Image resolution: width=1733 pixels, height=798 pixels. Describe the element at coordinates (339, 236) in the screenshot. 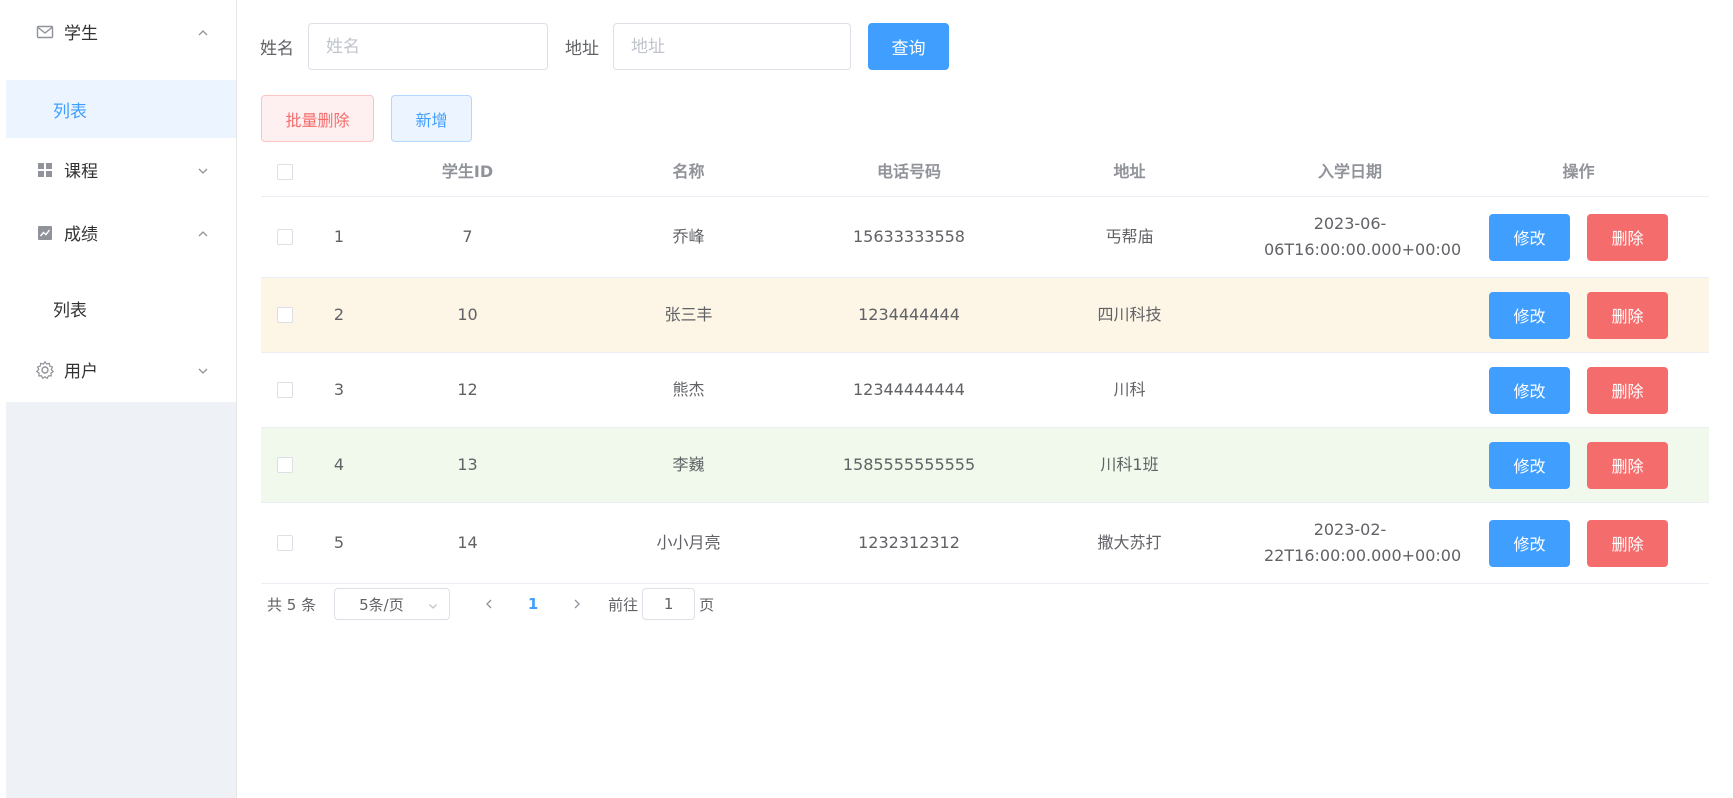

I see `row-index: 1` at that location.